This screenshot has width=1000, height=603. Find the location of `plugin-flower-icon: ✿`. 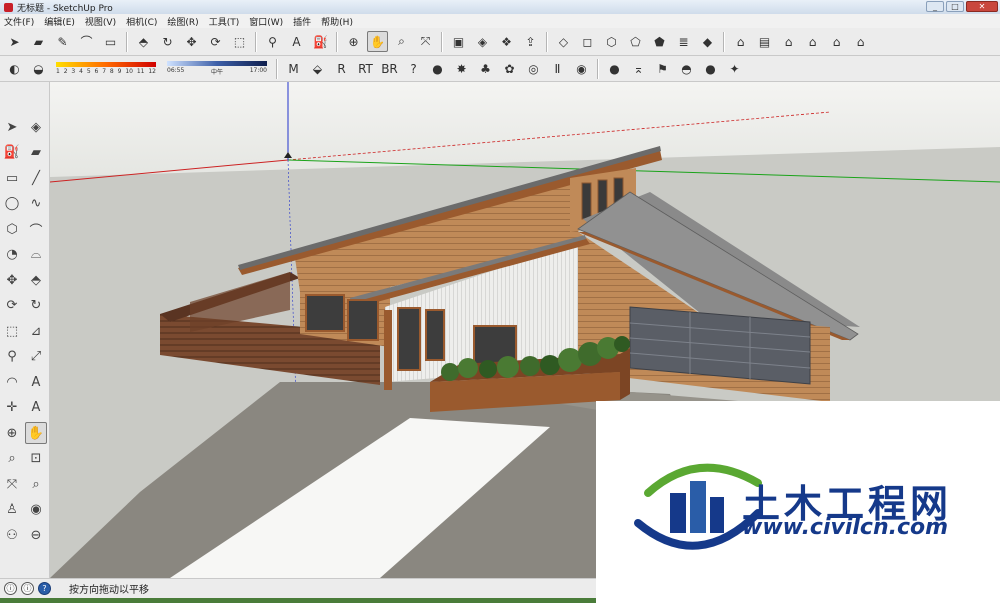

plugin-flower-icon: ✿ is located at coordinates (509, 68).